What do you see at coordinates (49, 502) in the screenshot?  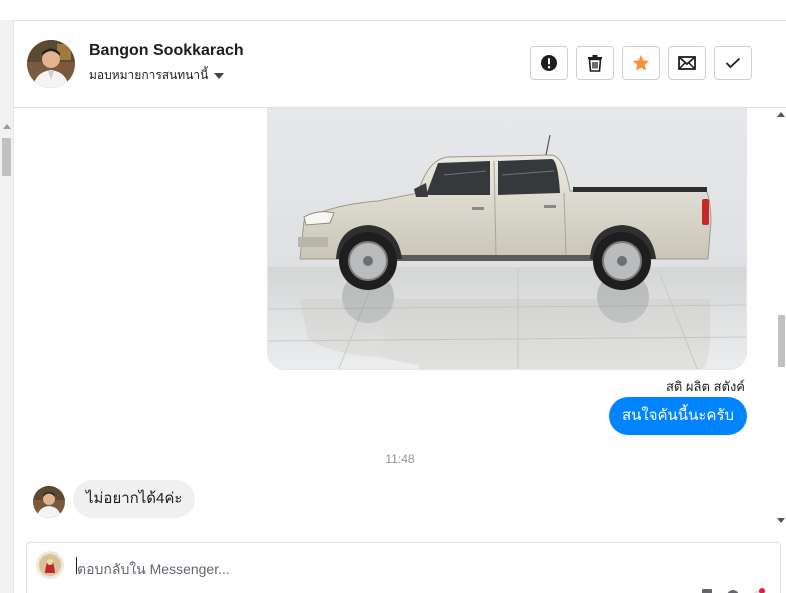 I see `customer-avatar` at bounding box center [49, 502].